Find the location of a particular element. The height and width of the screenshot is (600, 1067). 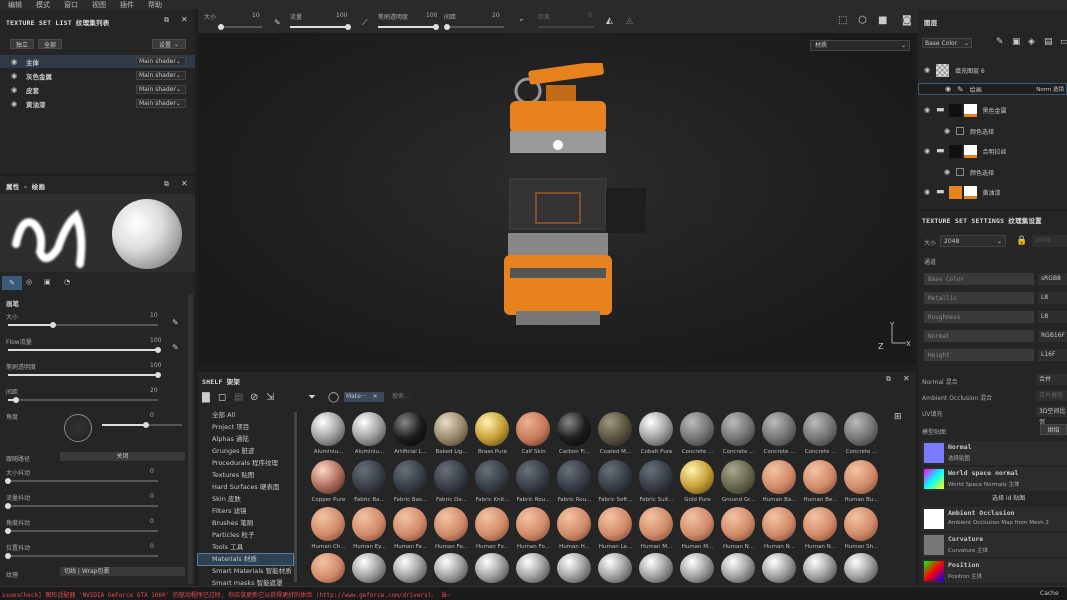

lock-icon: 🔒 is located at coordinates (1021, 241).